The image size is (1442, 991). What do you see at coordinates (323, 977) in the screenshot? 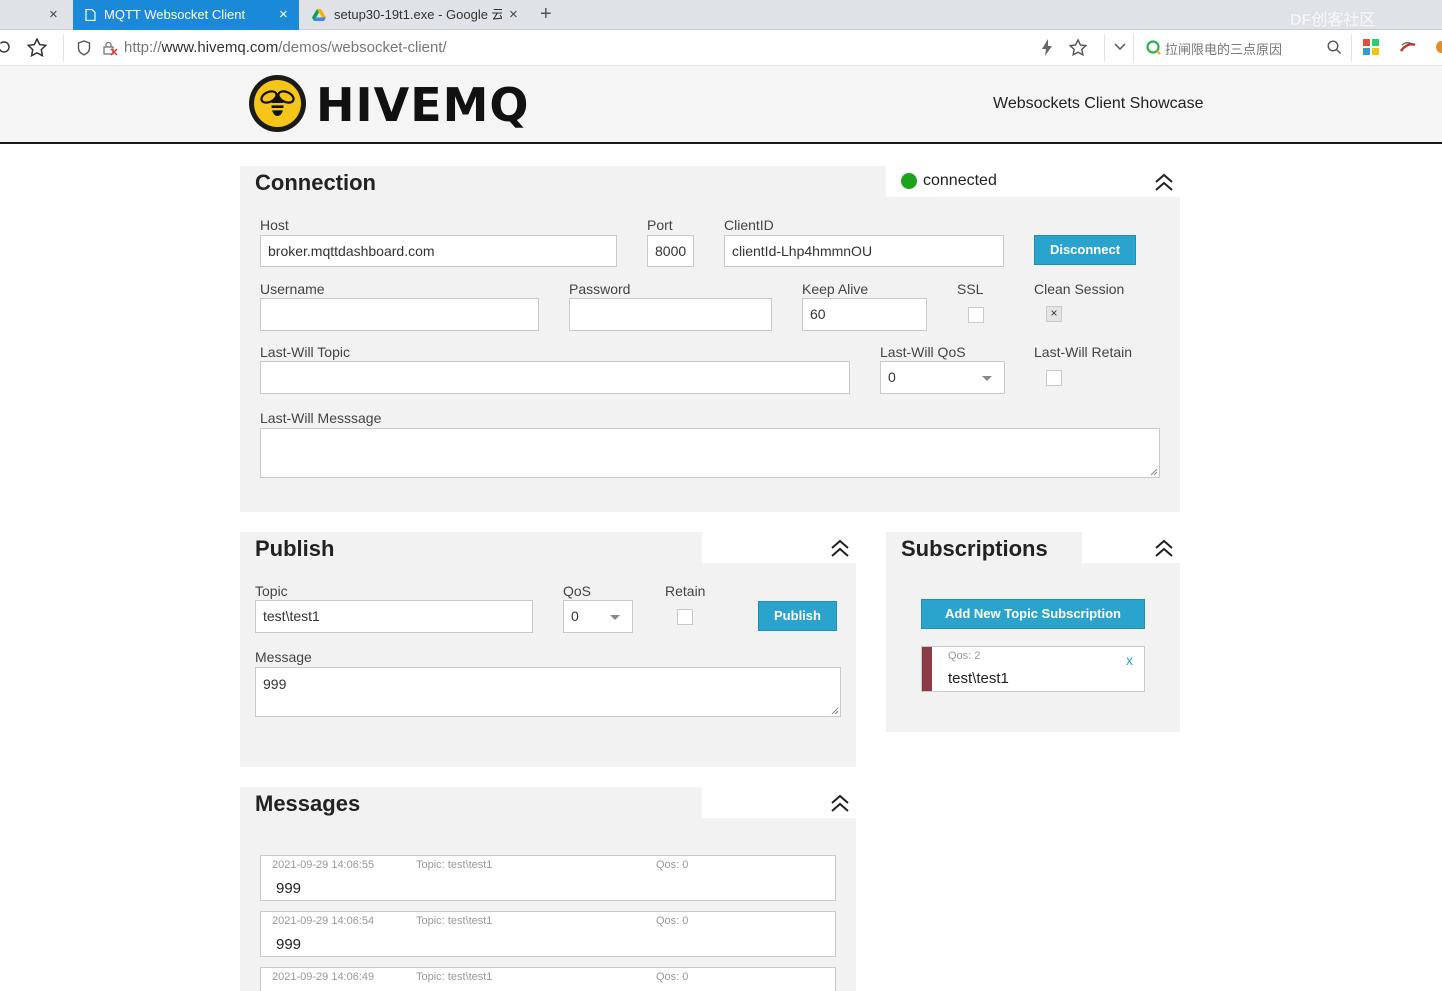
I see `message-time: 2021-09-29 14:06:49` at bounding box center [323, 977].